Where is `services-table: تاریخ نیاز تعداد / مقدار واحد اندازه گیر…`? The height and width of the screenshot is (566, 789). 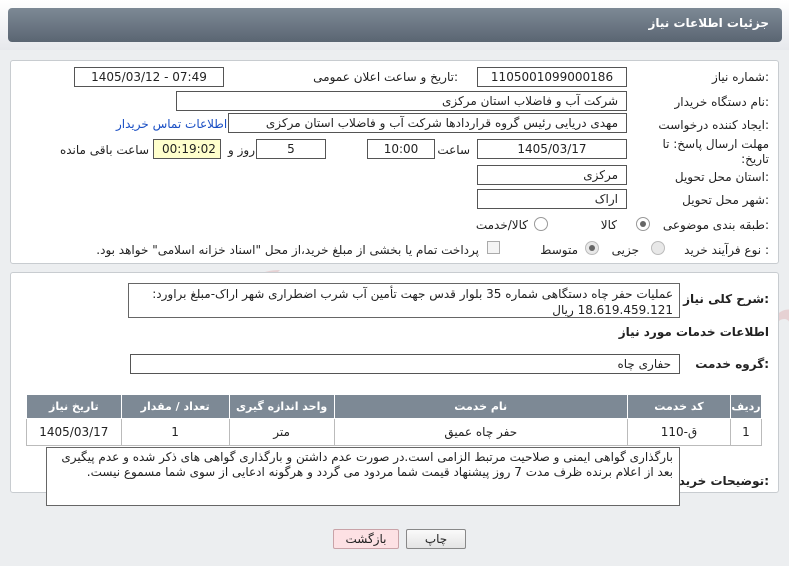
services-table: تاریخ نیاز تعداد / مقدار واحد اندازه گیر… is located at coordinates (394, 420).